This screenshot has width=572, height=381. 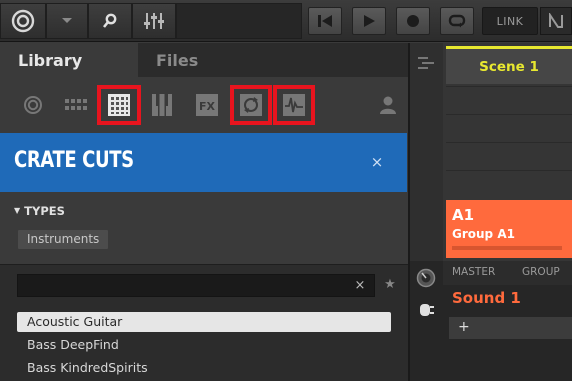 I want to click on knob-icon, so click(x=426, y=278).